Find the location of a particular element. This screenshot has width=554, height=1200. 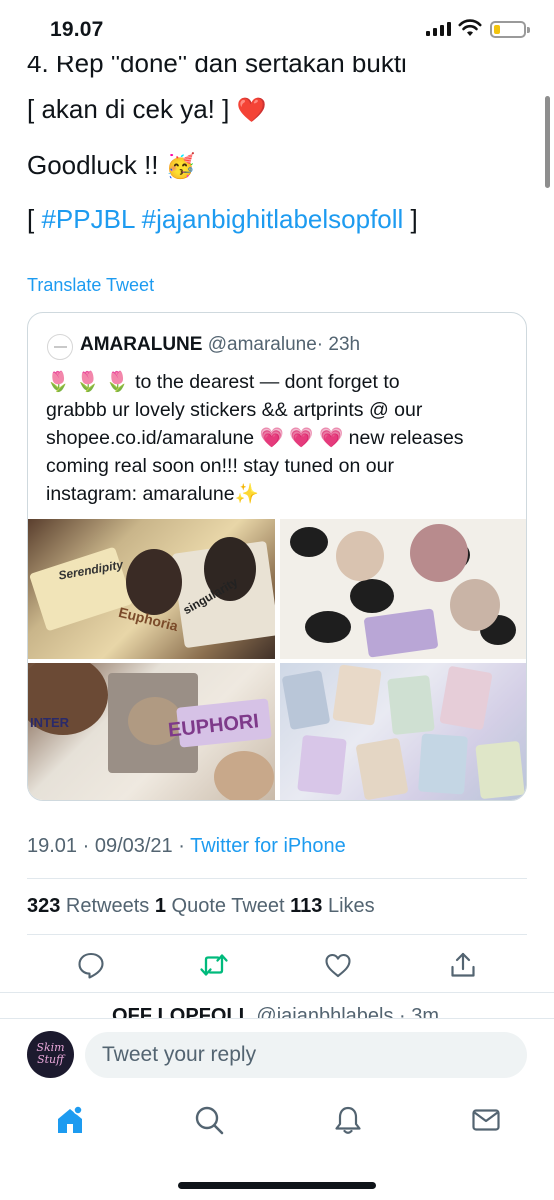

tweet-source-link: Twitter for iPhone is located at coordinates (268, 846).